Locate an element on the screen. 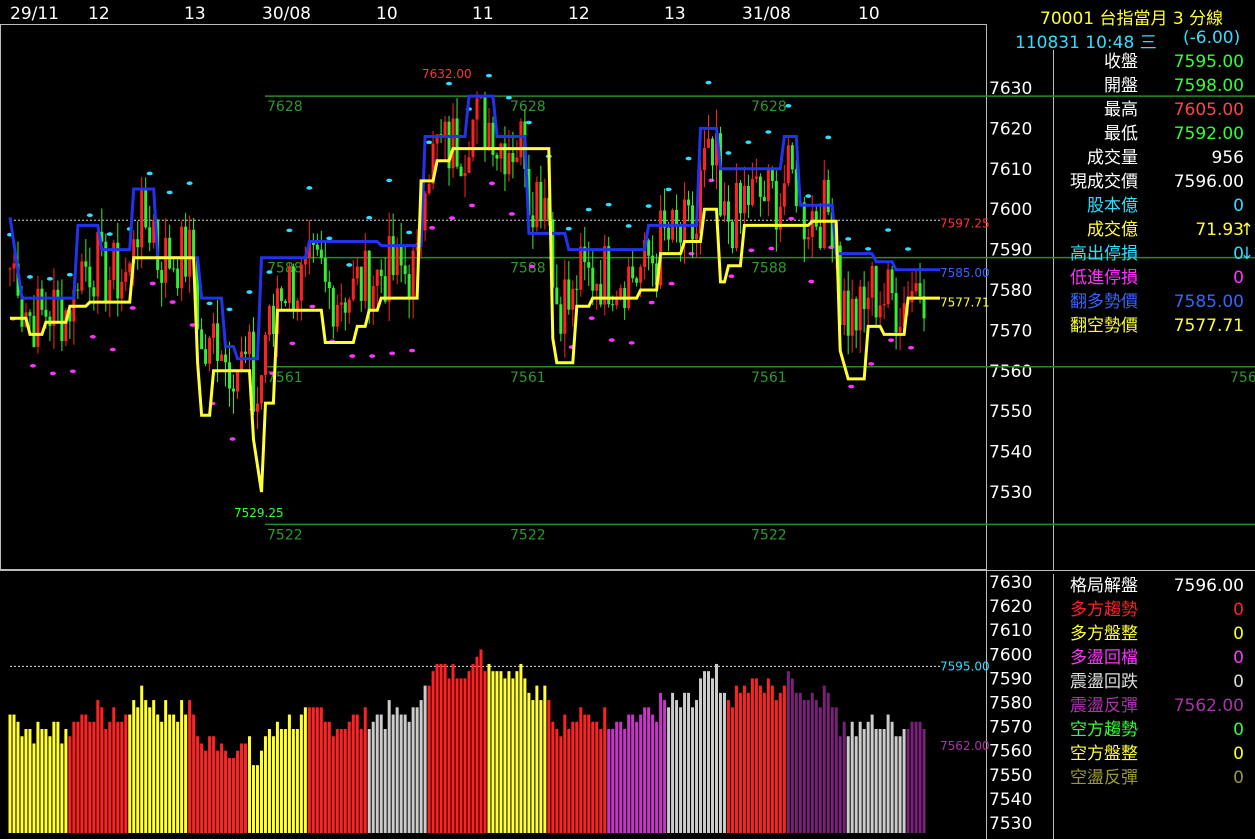  row-label: 開盤 is located at coordinates (1121, 86).